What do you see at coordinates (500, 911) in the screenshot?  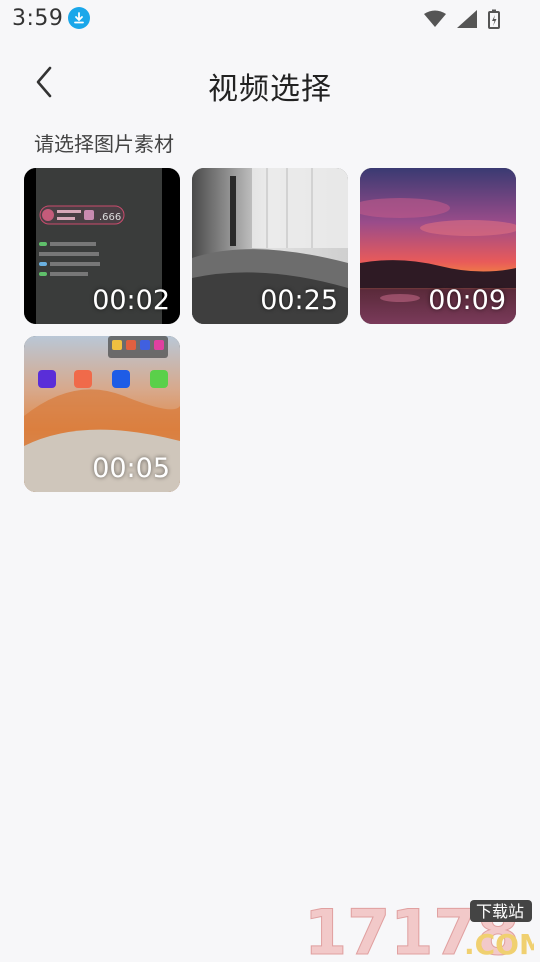 I see `watermark-tag: 下载站` at bounding box center [500, 911].